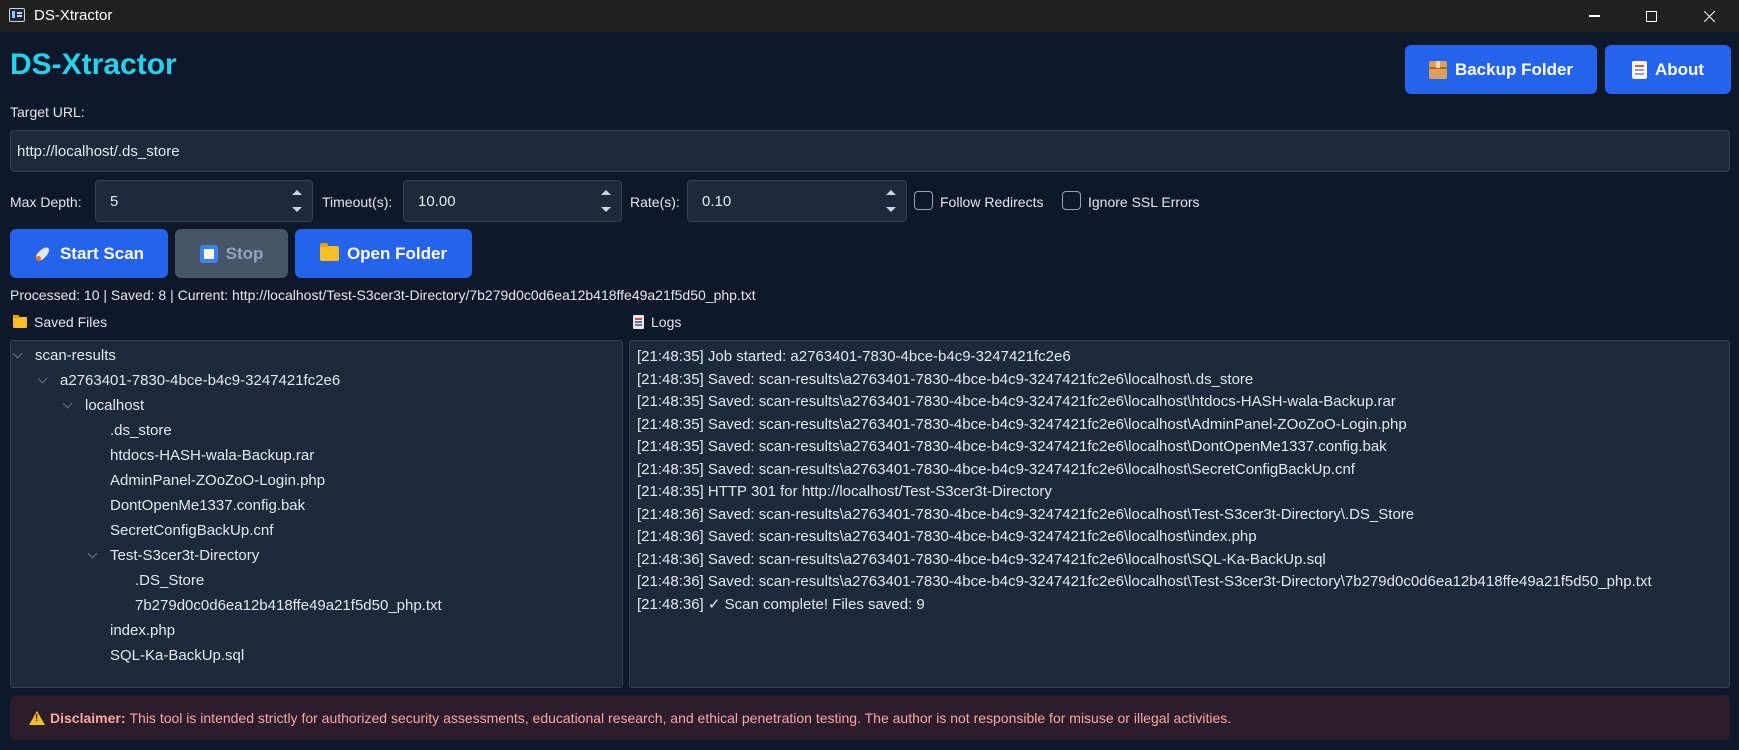 Image resolution: width=1739 pixels, height=750 pixels. Describe the element at coordinates (666, 322) in the screenshot. I see `logs-title: Logs` at that location.